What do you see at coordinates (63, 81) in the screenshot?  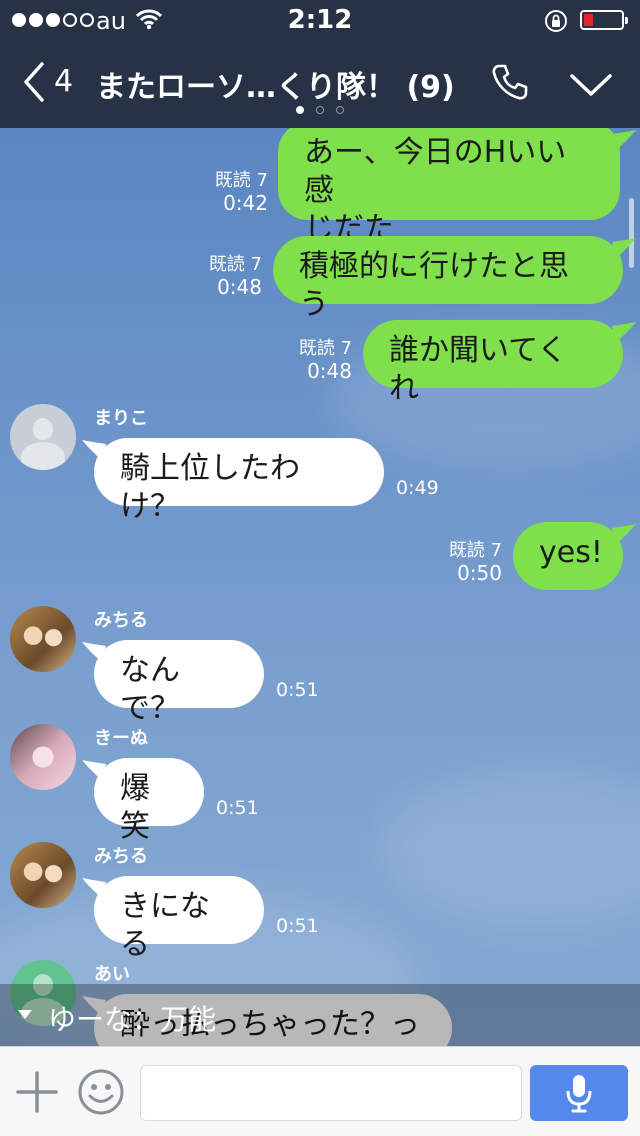 I see `back-unread-count: 4` at bounding box center [63, 81].